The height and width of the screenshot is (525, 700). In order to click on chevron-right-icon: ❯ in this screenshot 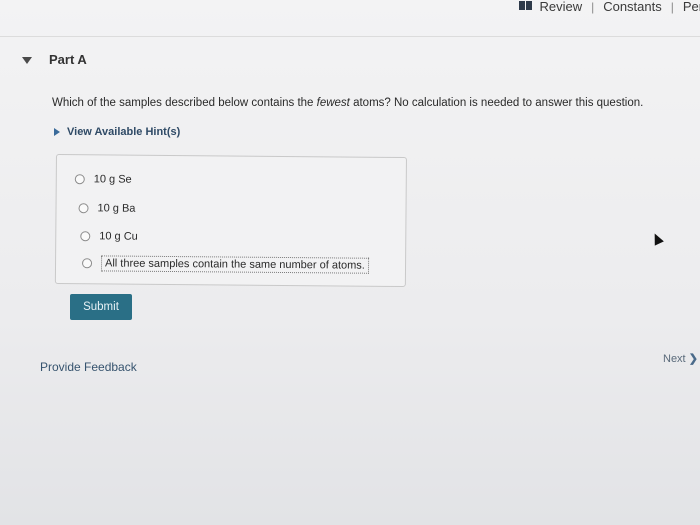, I will do `click(693, 359)`.